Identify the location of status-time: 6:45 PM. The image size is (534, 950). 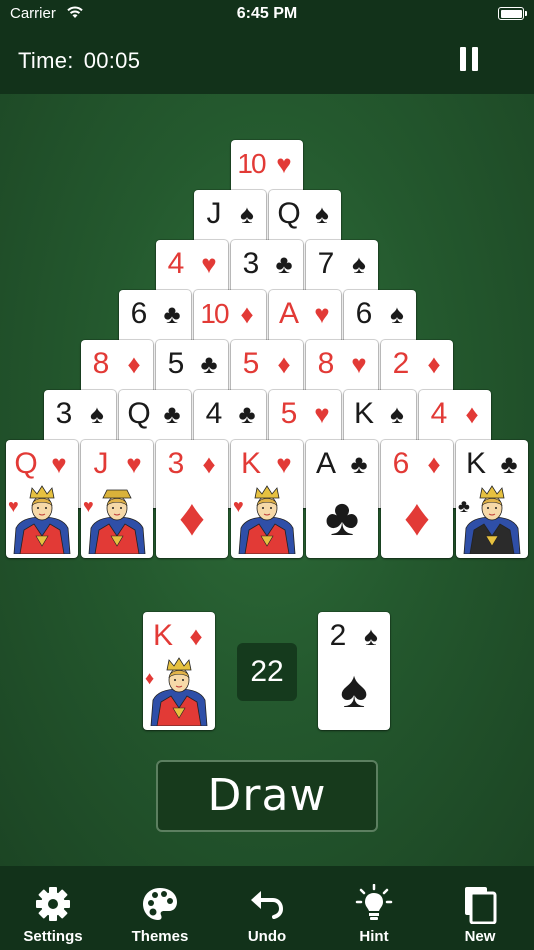
(267, 13).